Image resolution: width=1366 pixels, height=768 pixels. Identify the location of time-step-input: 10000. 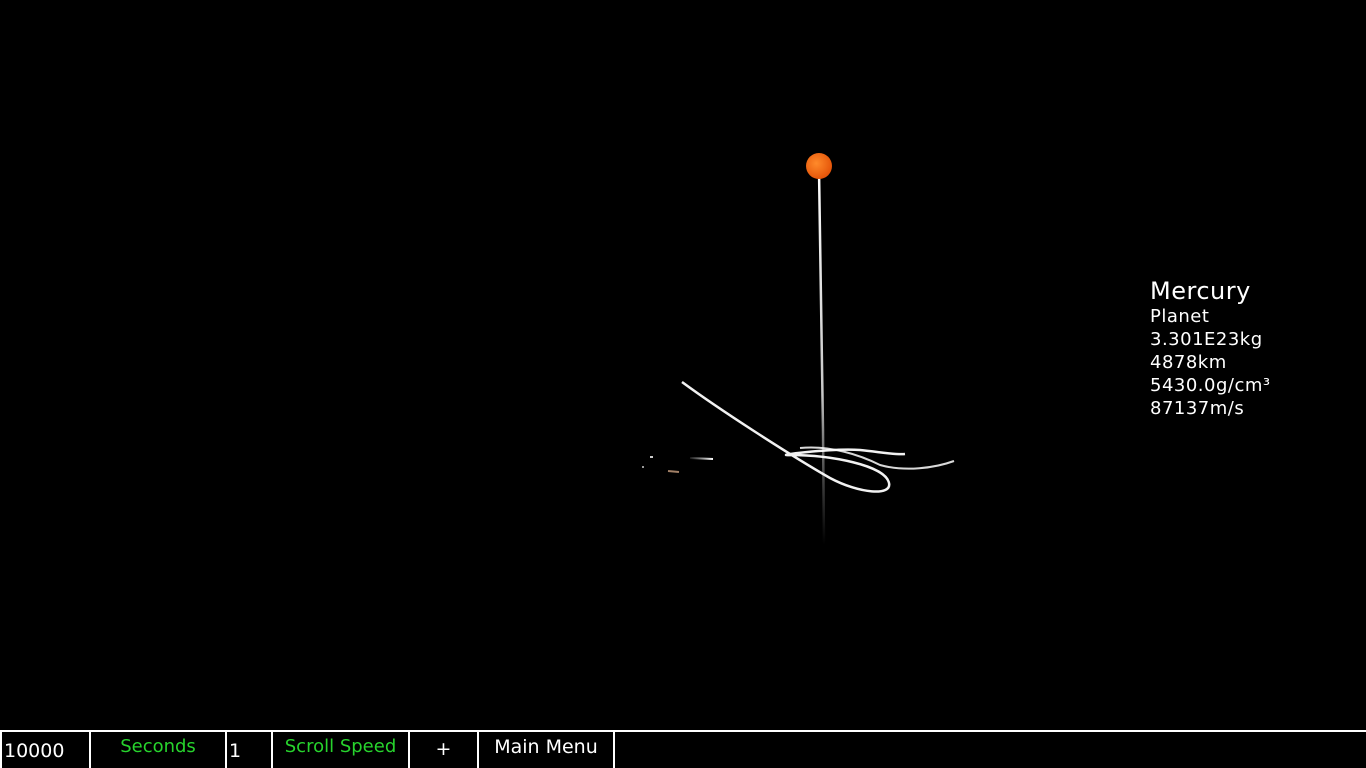
(45, 750).